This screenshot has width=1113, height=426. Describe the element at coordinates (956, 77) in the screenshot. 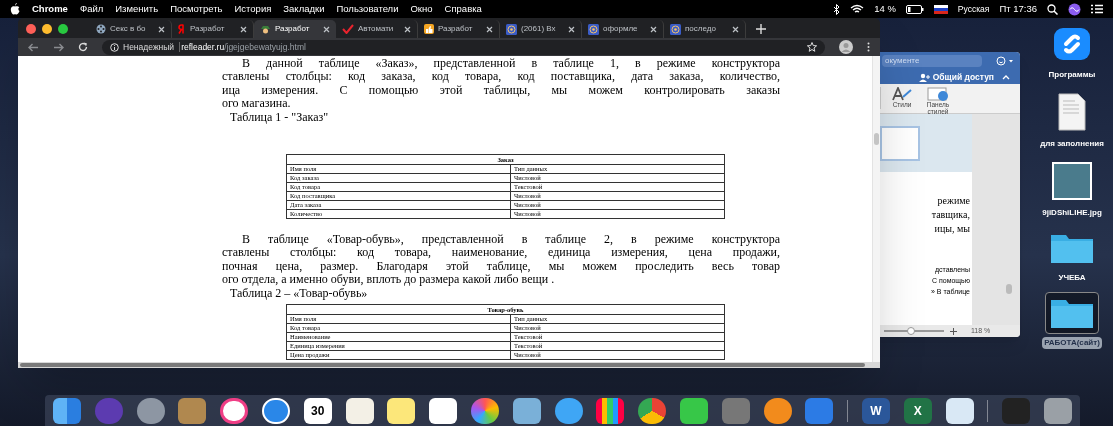

I see `share-button: Общий доступ` at that location.